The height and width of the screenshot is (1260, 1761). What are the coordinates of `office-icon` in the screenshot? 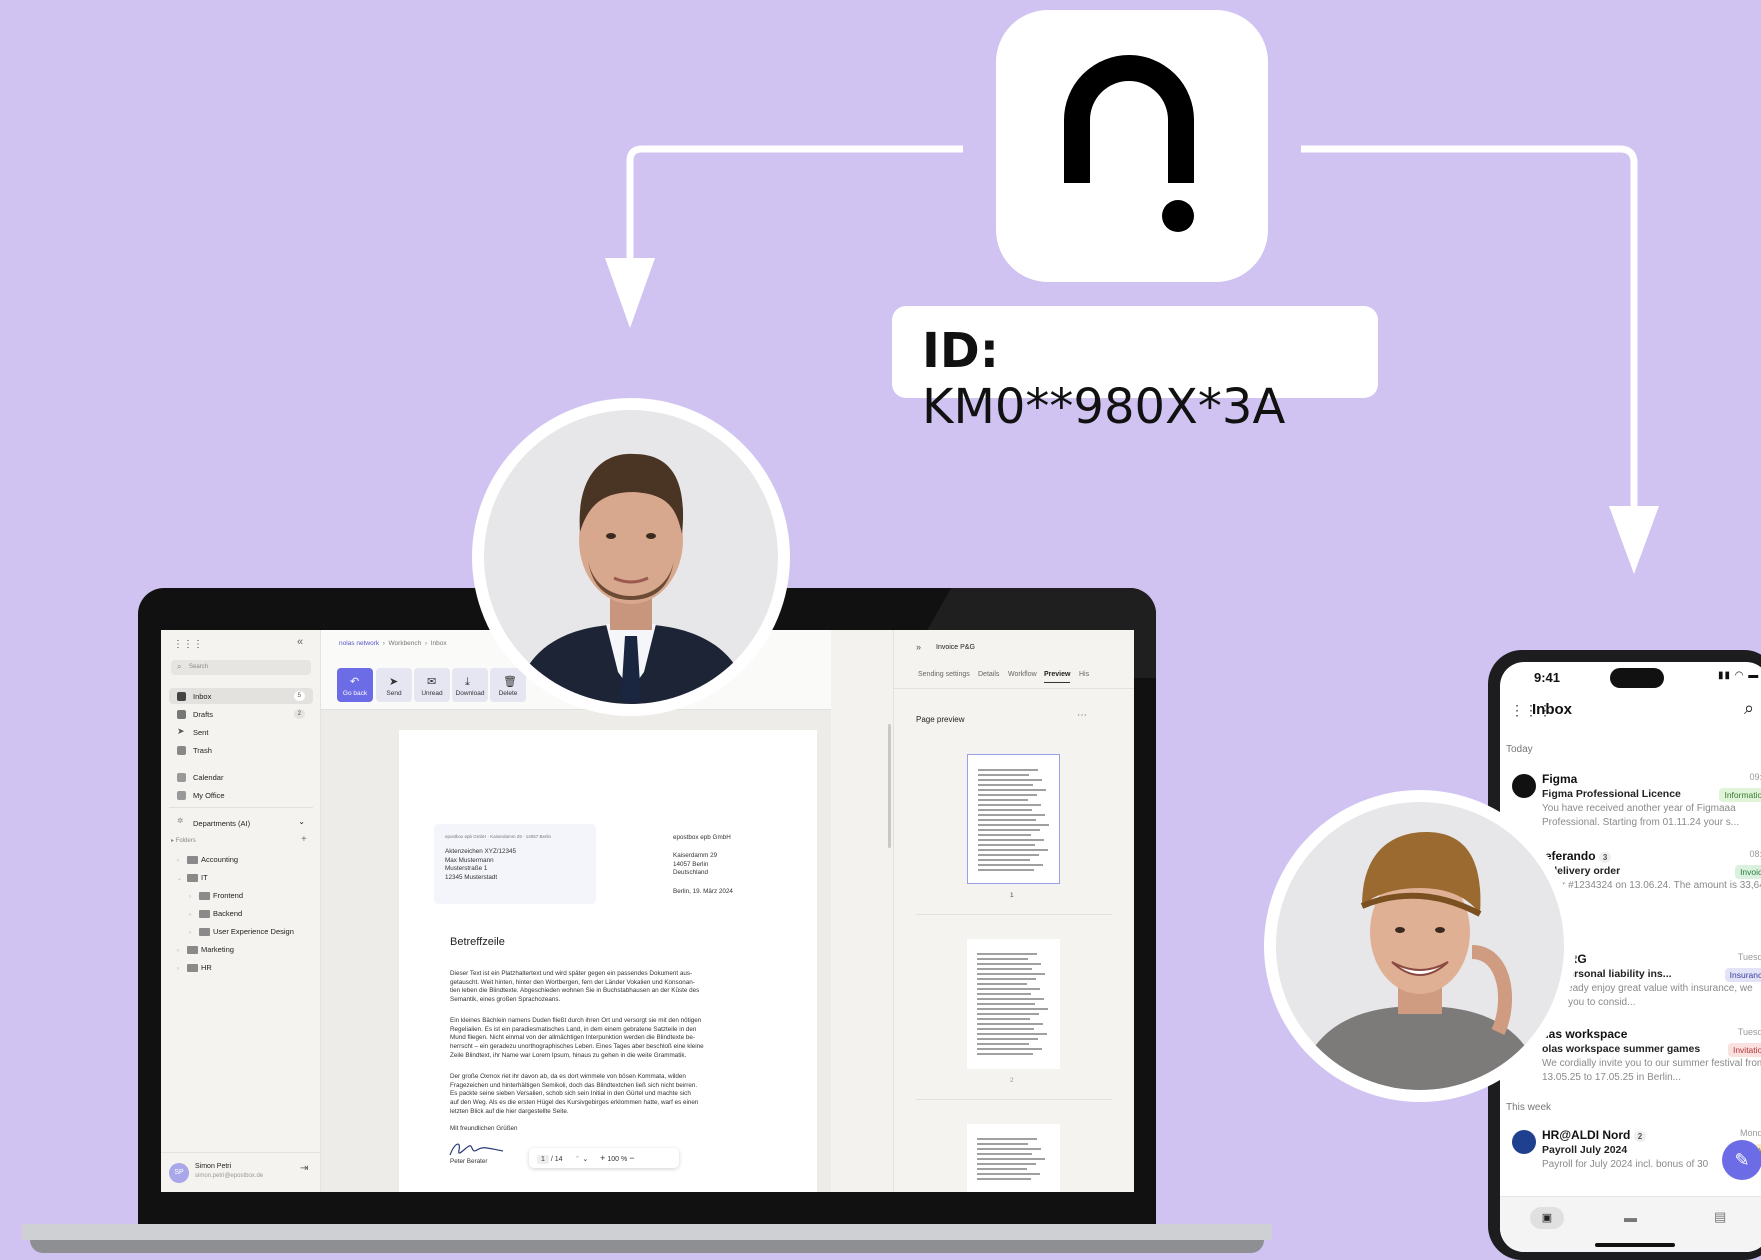 It's located at (181, 795).